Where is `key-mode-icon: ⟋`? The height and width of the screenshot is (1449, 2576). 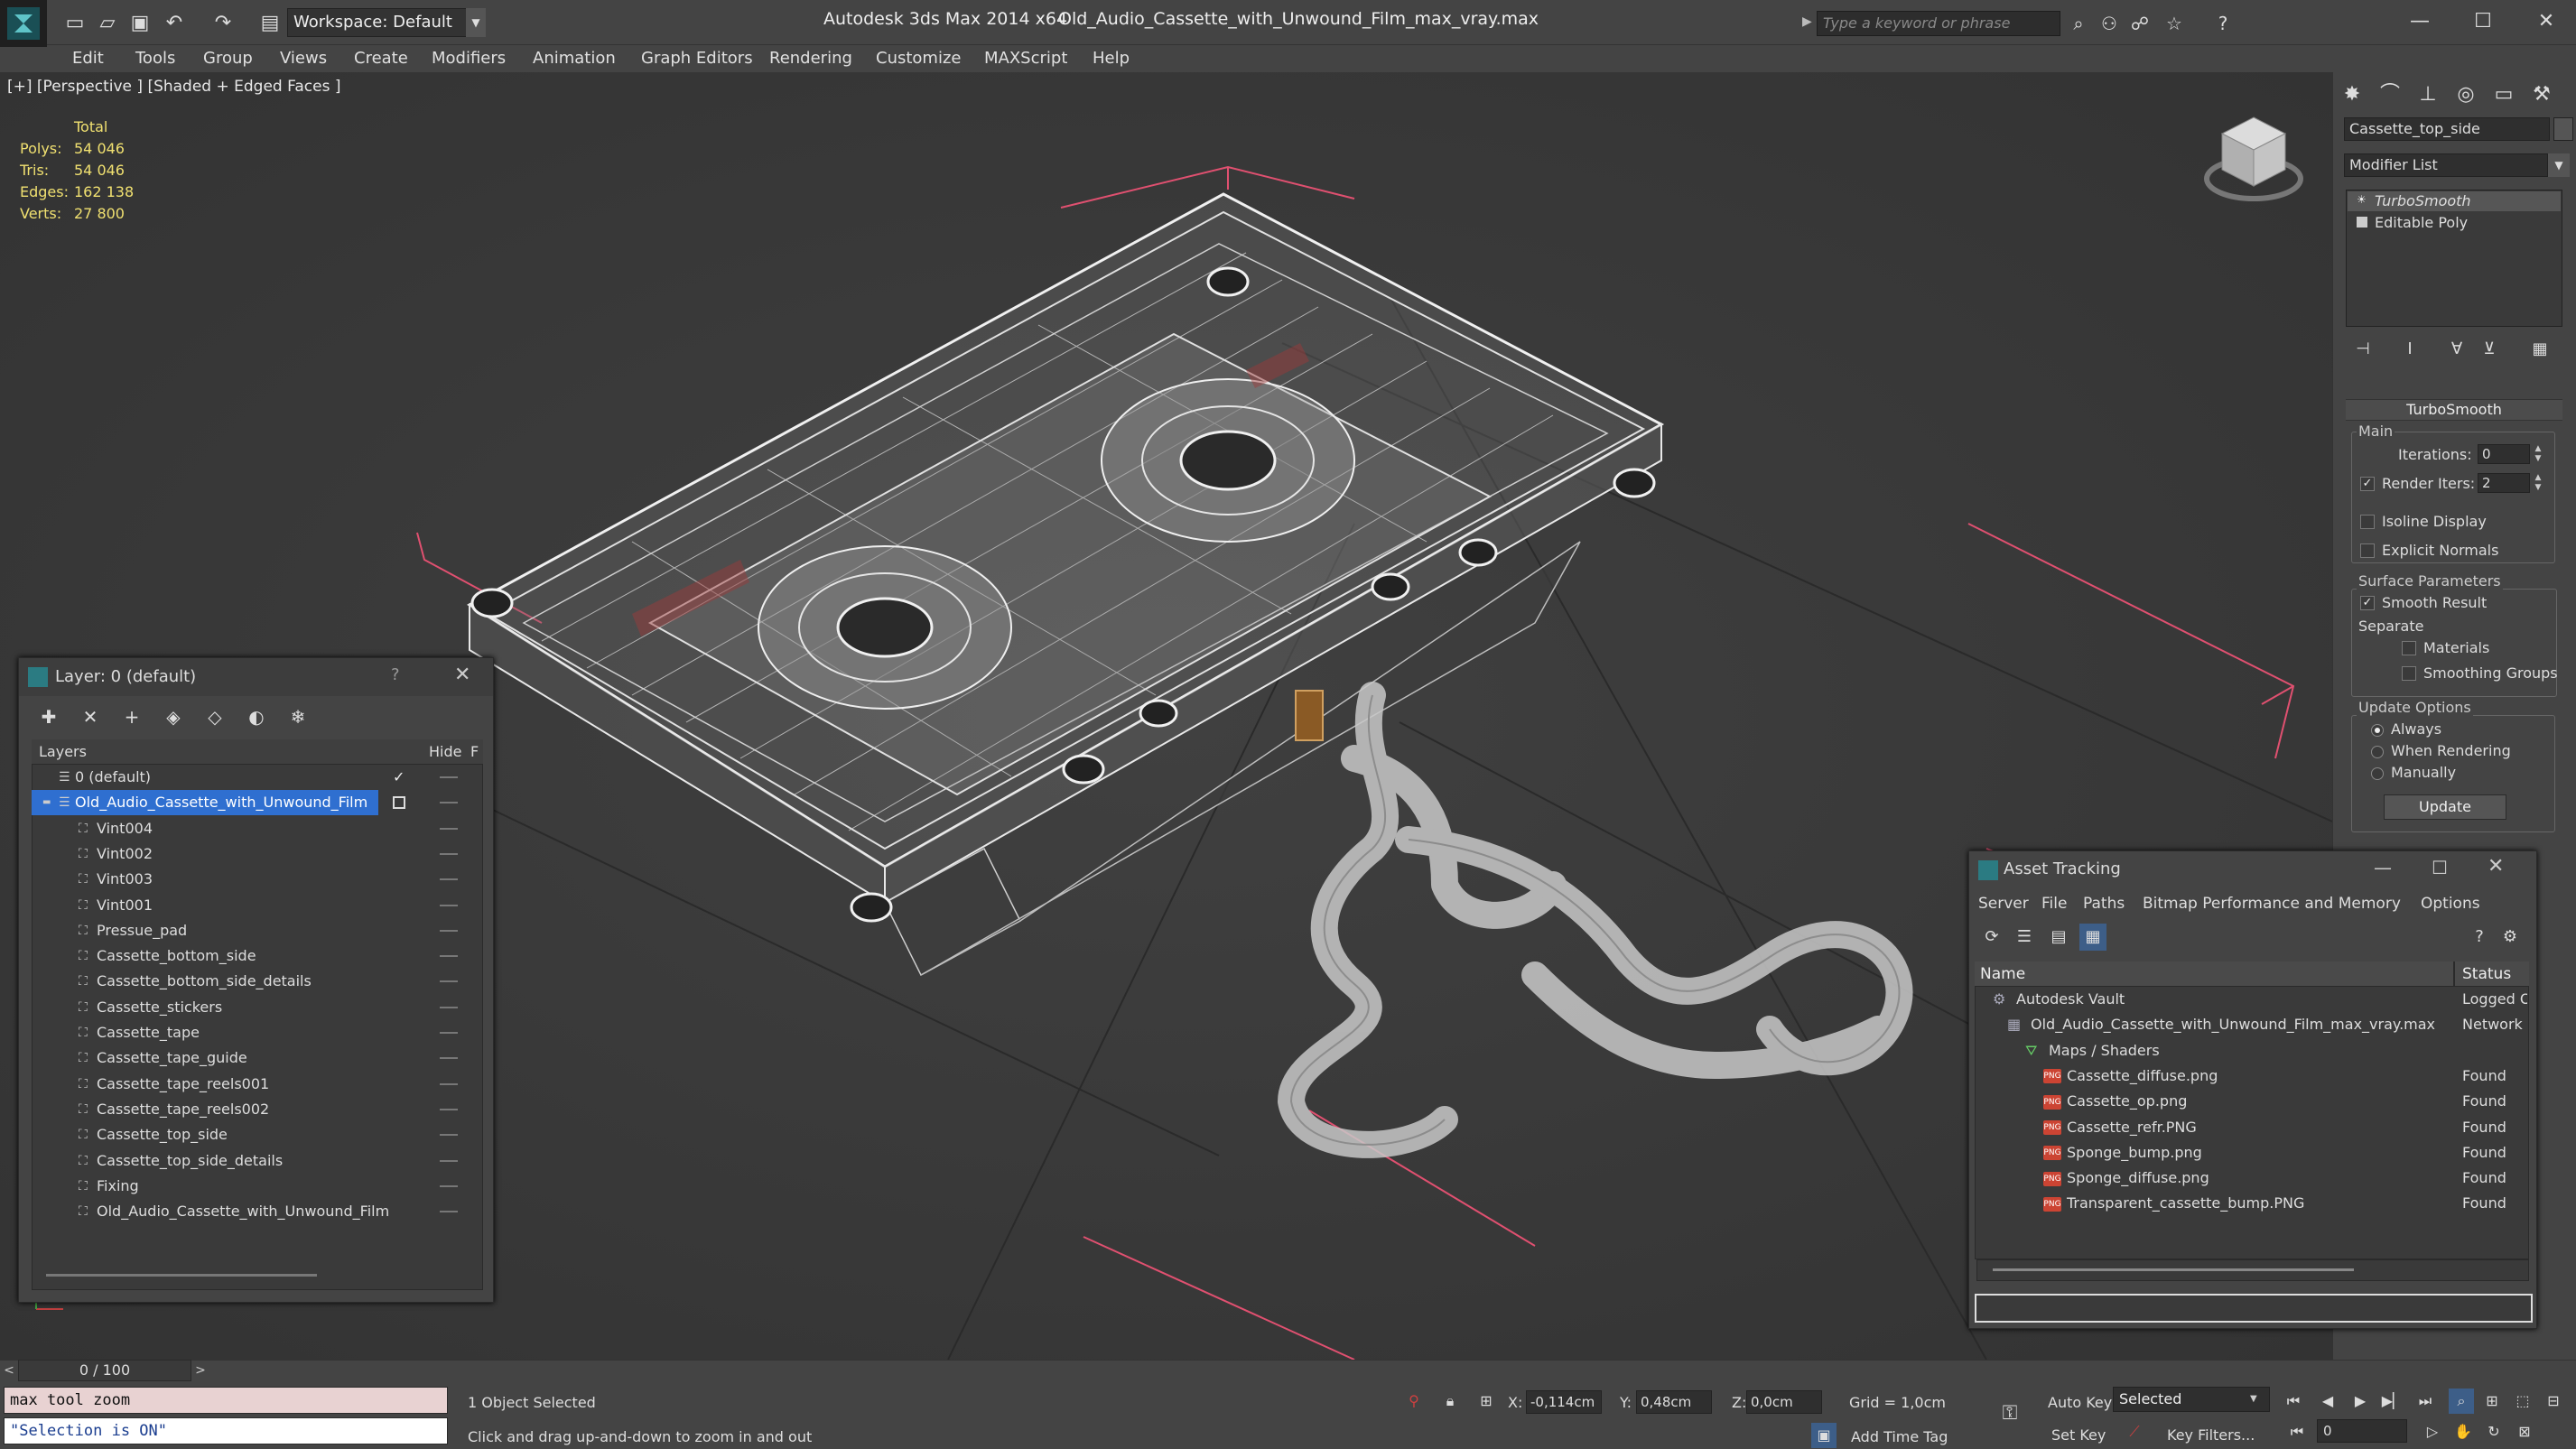
key-mode-icon: ⟋ is located at coordinates (2134, 1431).